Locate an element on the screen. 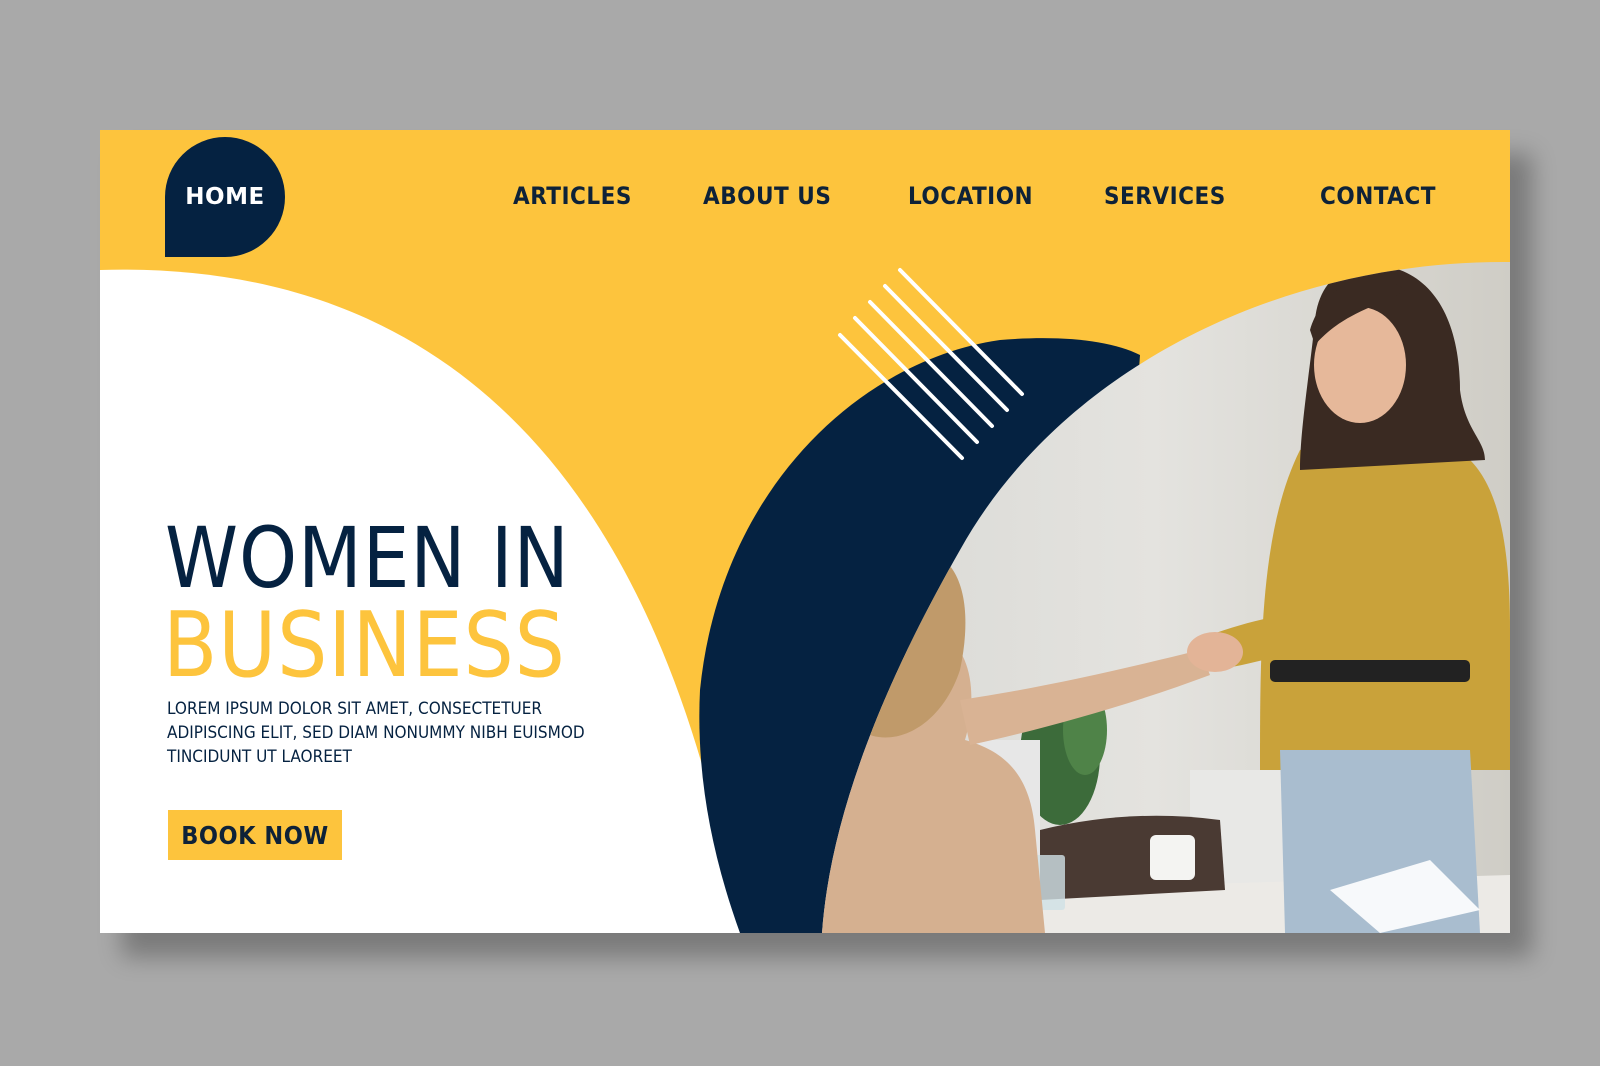 The height and width of the screenshot is (1066, 1600). nav-location: LOCATION is located at coordinates (970, 196).